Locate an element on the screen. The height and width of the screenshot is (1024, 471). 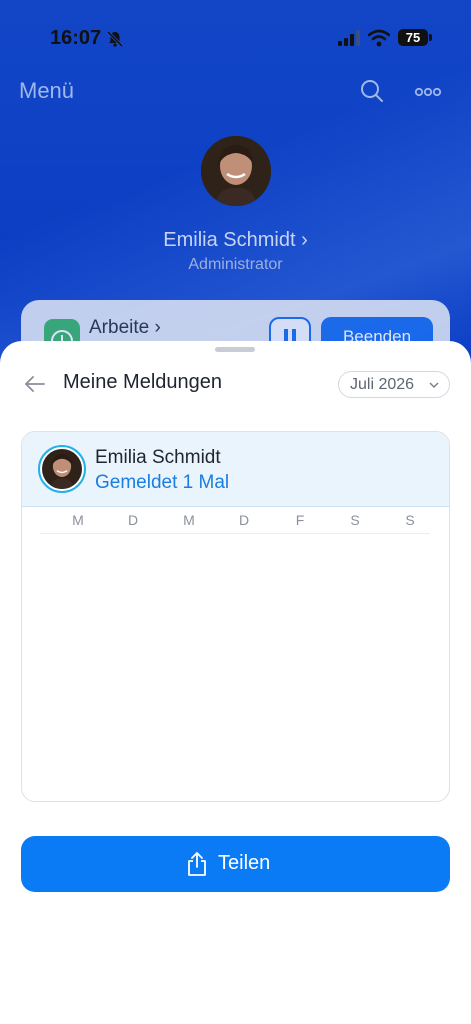
profile-name-text: Emilia Schmidt is located at coordinates (229, 240).